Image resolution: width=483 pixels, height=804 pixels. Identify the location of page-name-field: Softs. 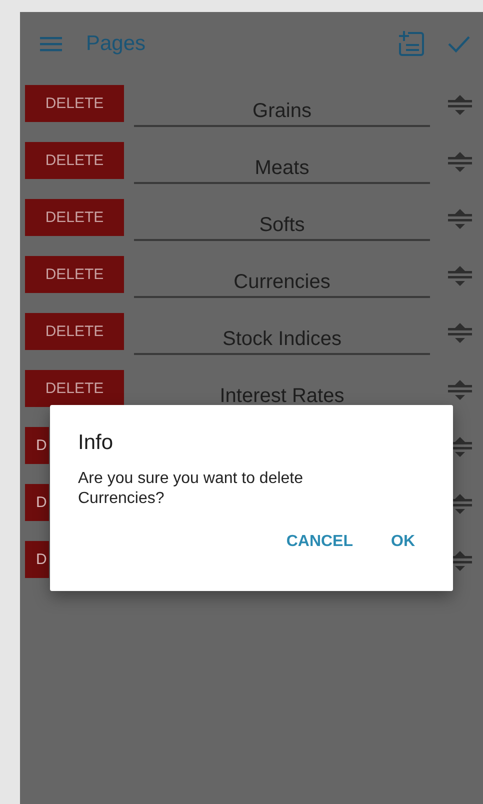
(282, 220).